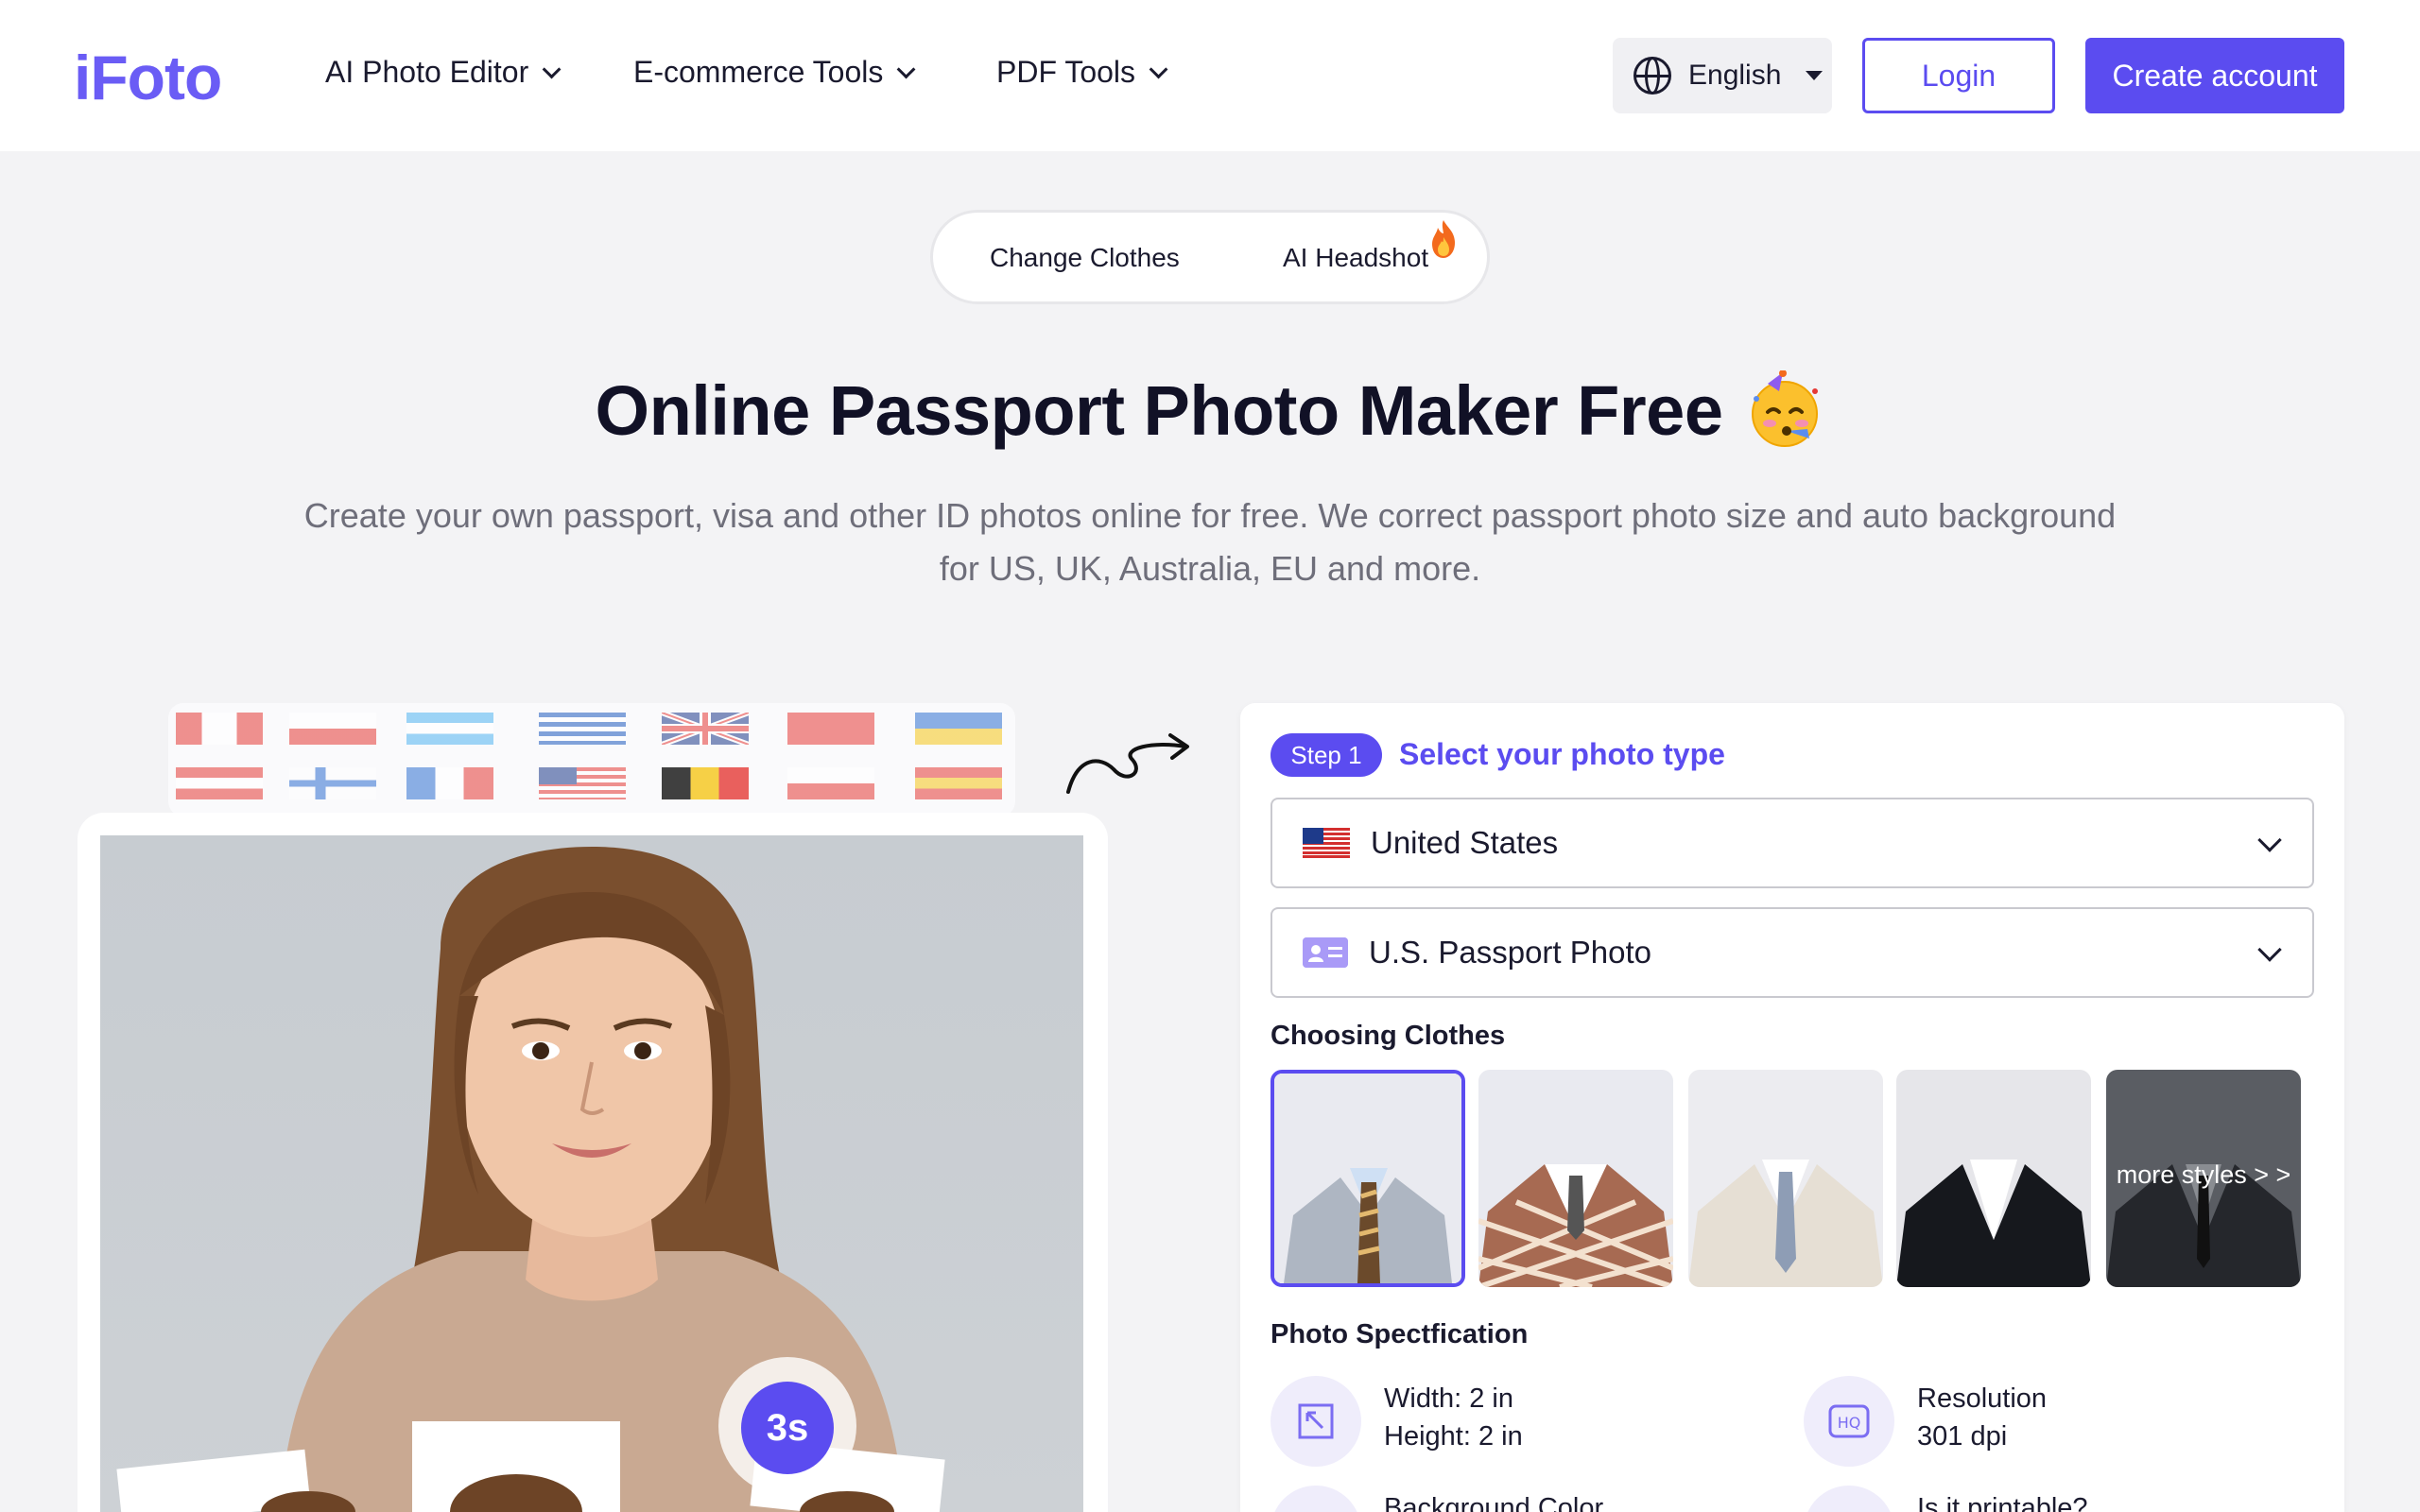 The height and width of the screenshot is (1512, 2420). Describe the element at coordinates (1562, 754) in the screenshot. I see `step-title: Select your photo type` at that location.